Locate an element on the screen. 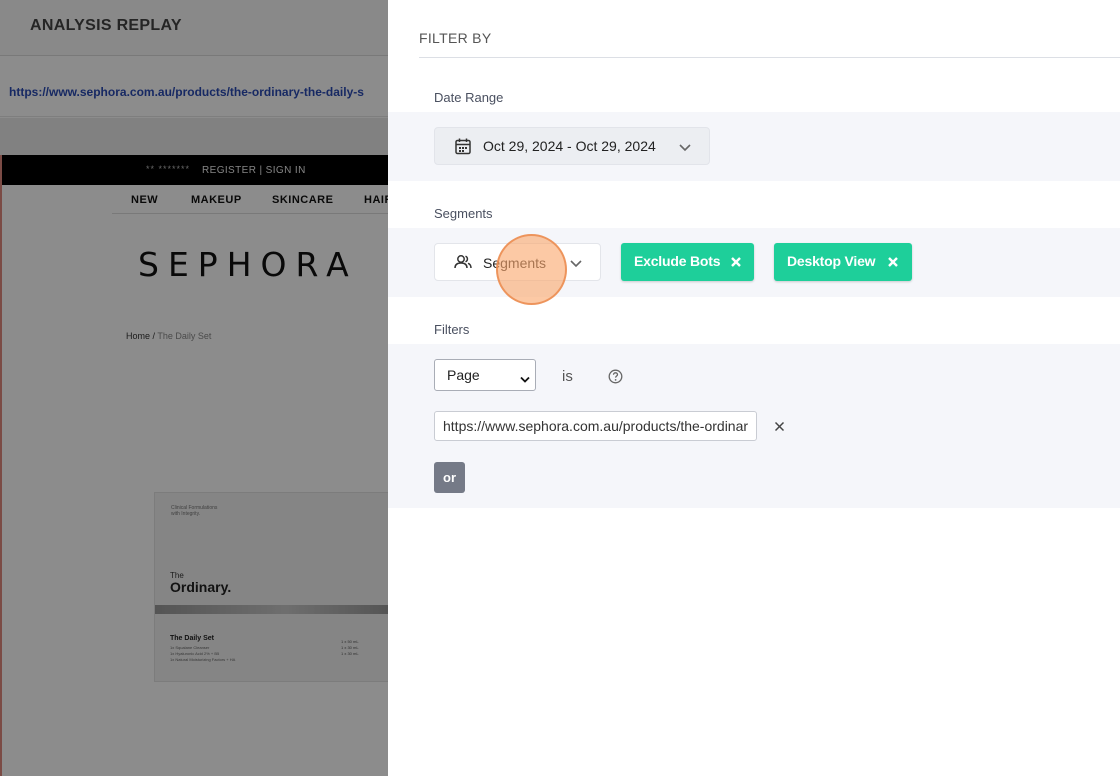 The image size is (1120, 776). drawer-title: FILTER BY is located at coordinates (455, 38).